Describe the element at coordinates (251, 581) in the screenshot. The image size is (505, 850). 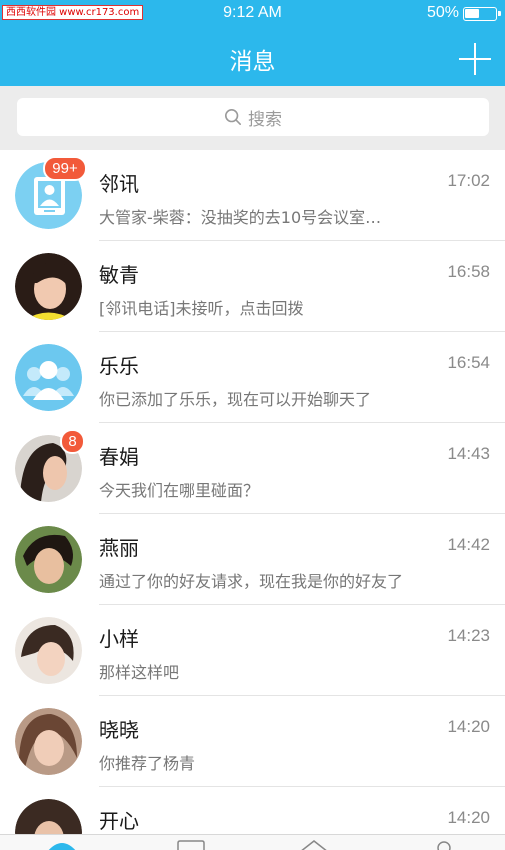
I see `message-preview: 通过了你的好友请求，现在我是你的好友了` at that location.